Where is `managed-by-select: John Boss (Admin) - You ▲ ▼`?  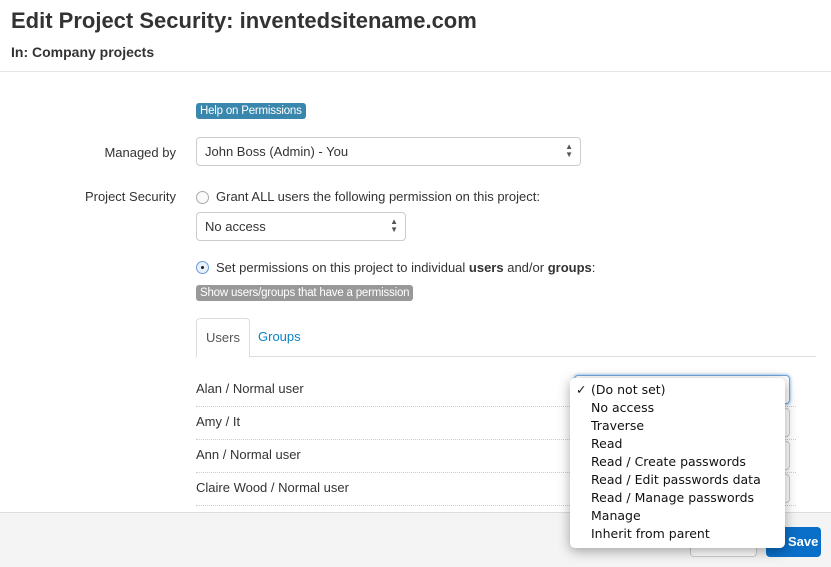
managed-by-select: John Boss (Admin) - You ▲ ▼ is located at coordinates (388, 151).